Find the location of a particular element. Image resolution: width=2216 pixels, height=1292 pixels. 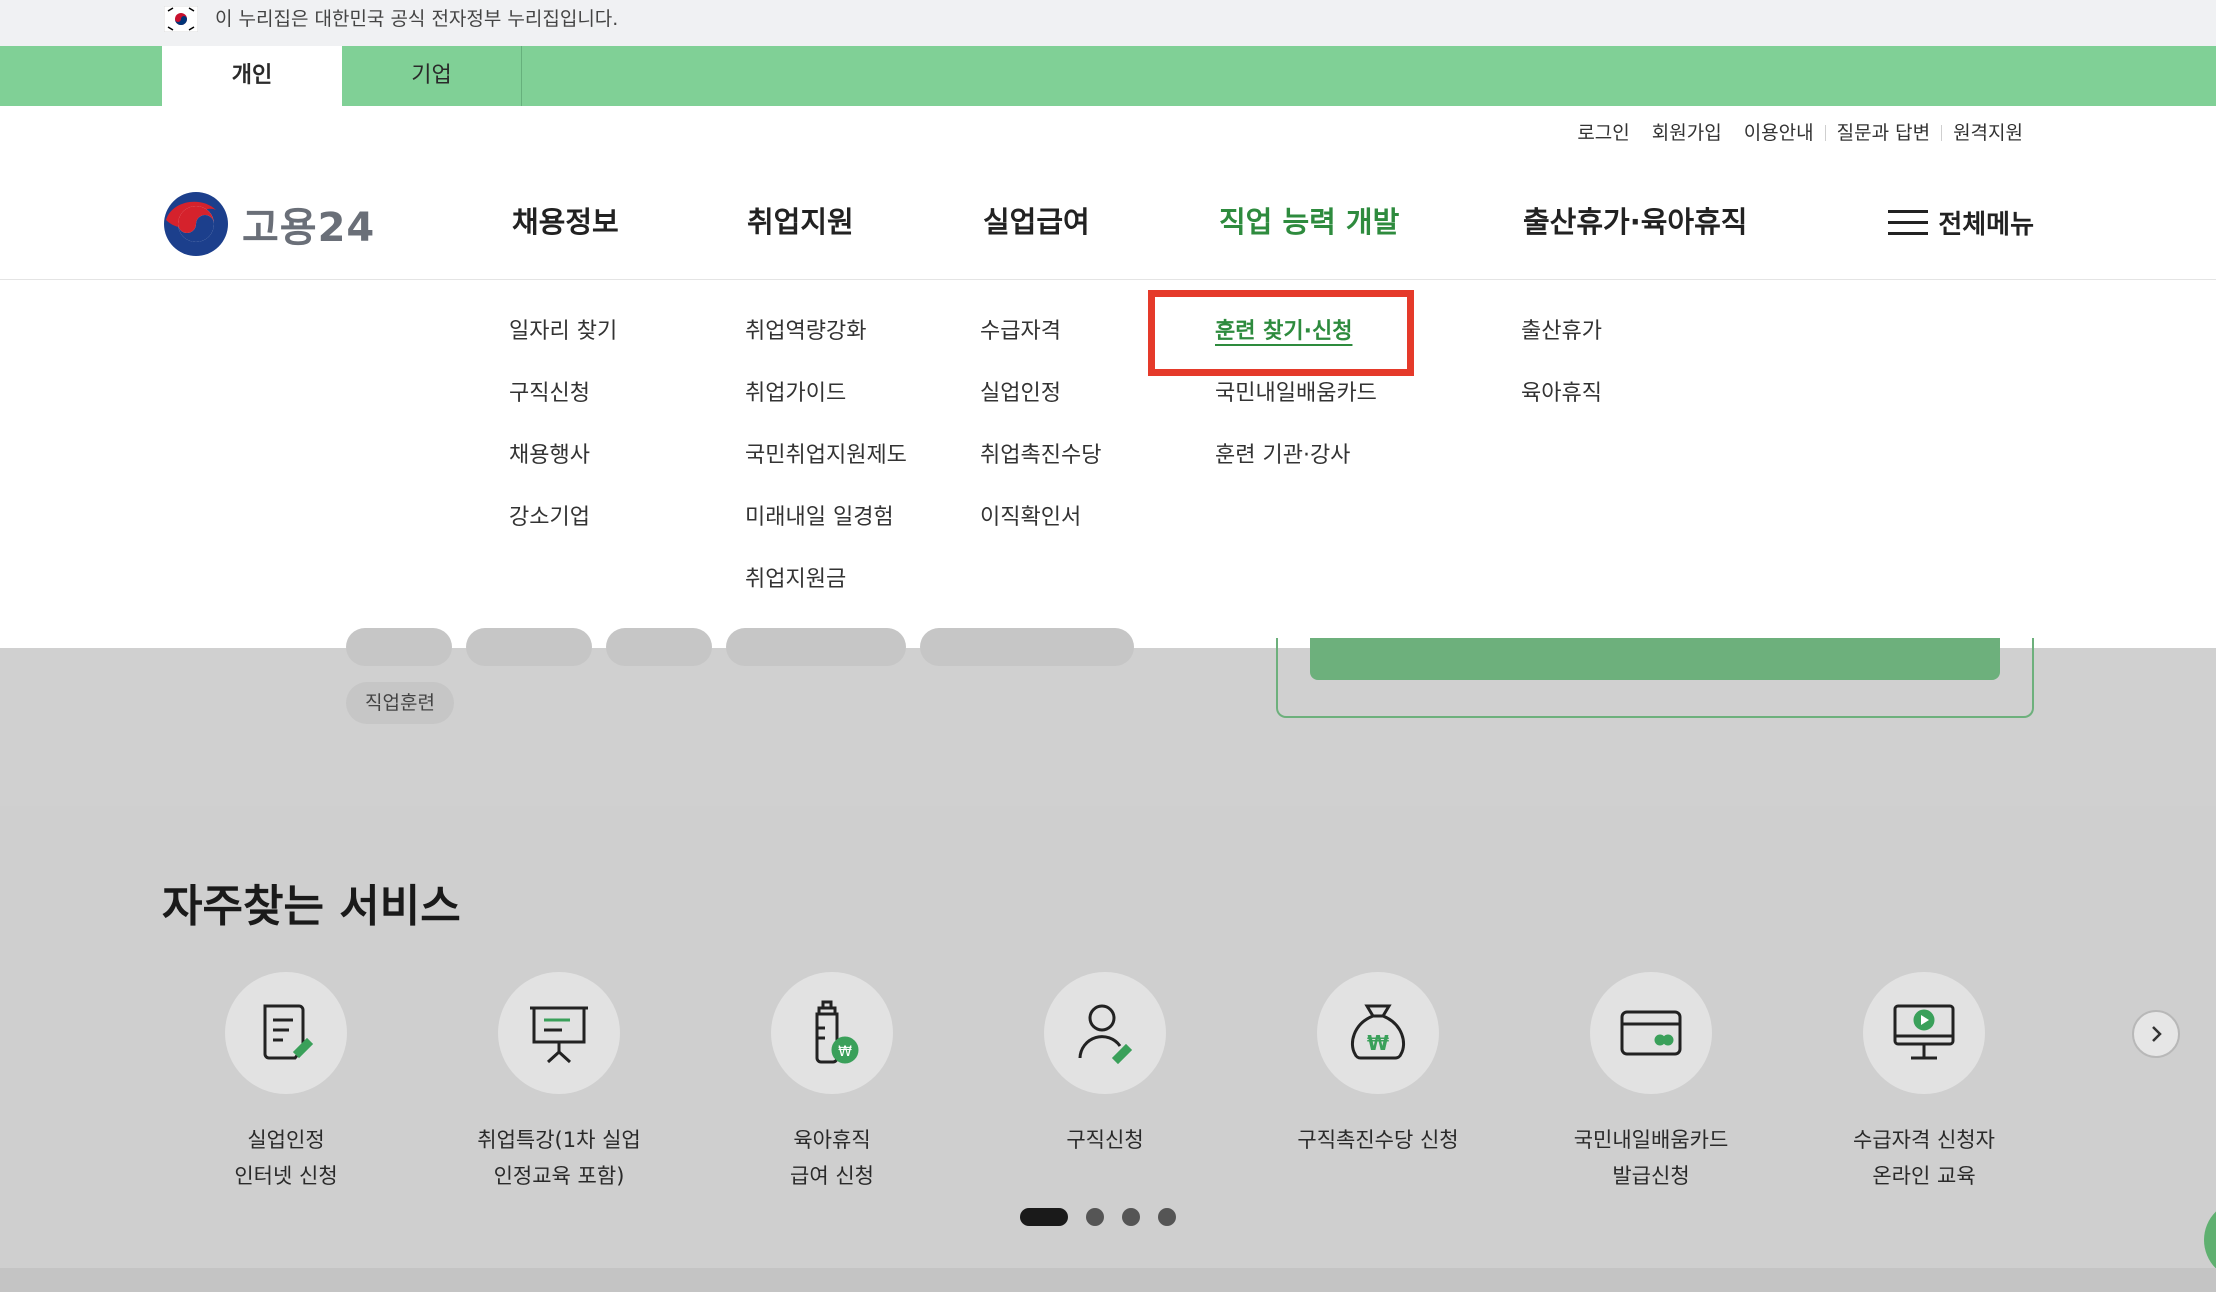

section-title: 자주찾는 서비스 is located at coordinates (311, 906).